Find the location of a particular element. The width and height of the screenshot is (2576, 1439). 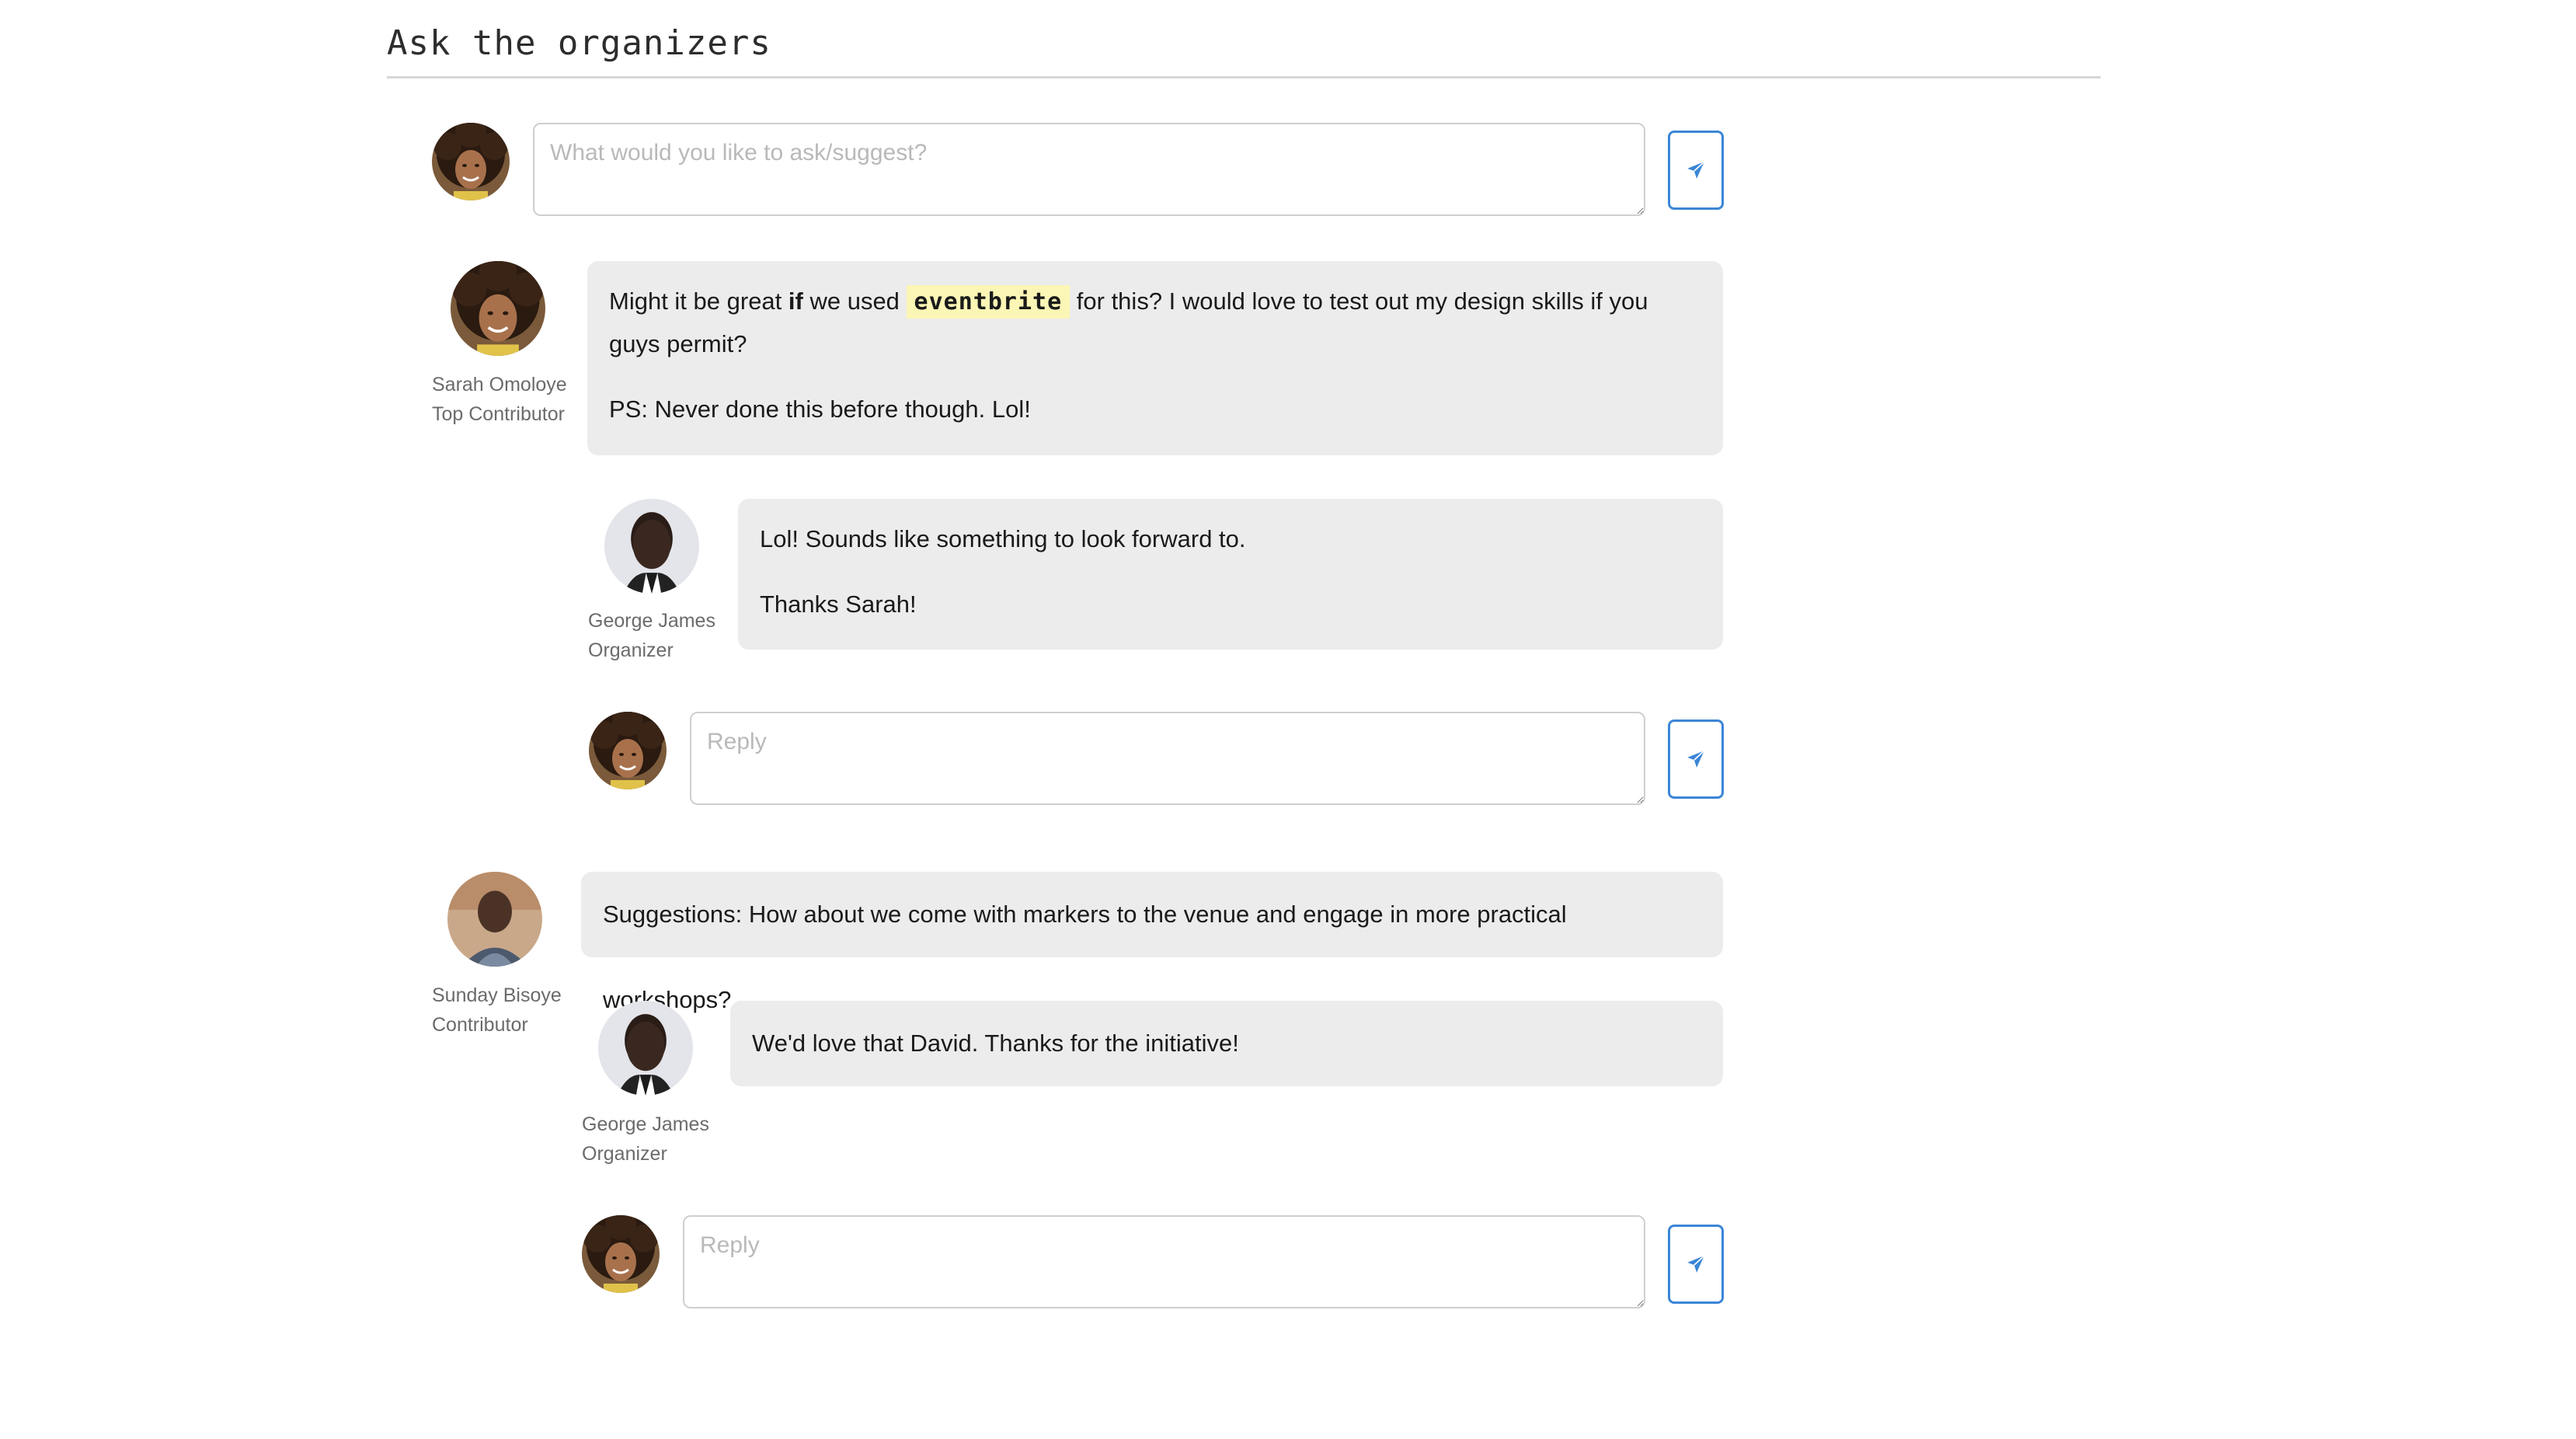

ask-send-button is located at coordinates (1696, 170).